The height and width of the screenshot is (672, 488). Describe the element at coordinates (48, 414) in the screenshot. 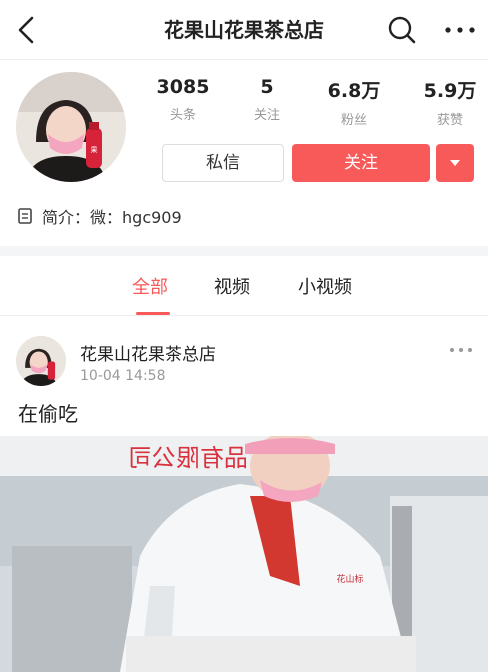

I see `post-text: 在偷吃` at that location.